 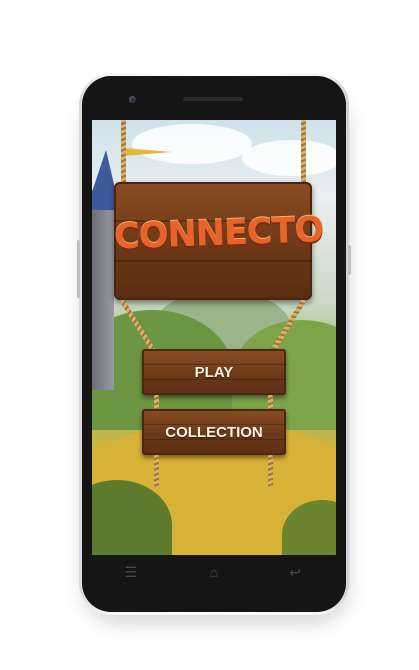 What do you see at coordinates (132, 99) in the screenshot?
I see `front-camera` at bounding box center [132, 99].